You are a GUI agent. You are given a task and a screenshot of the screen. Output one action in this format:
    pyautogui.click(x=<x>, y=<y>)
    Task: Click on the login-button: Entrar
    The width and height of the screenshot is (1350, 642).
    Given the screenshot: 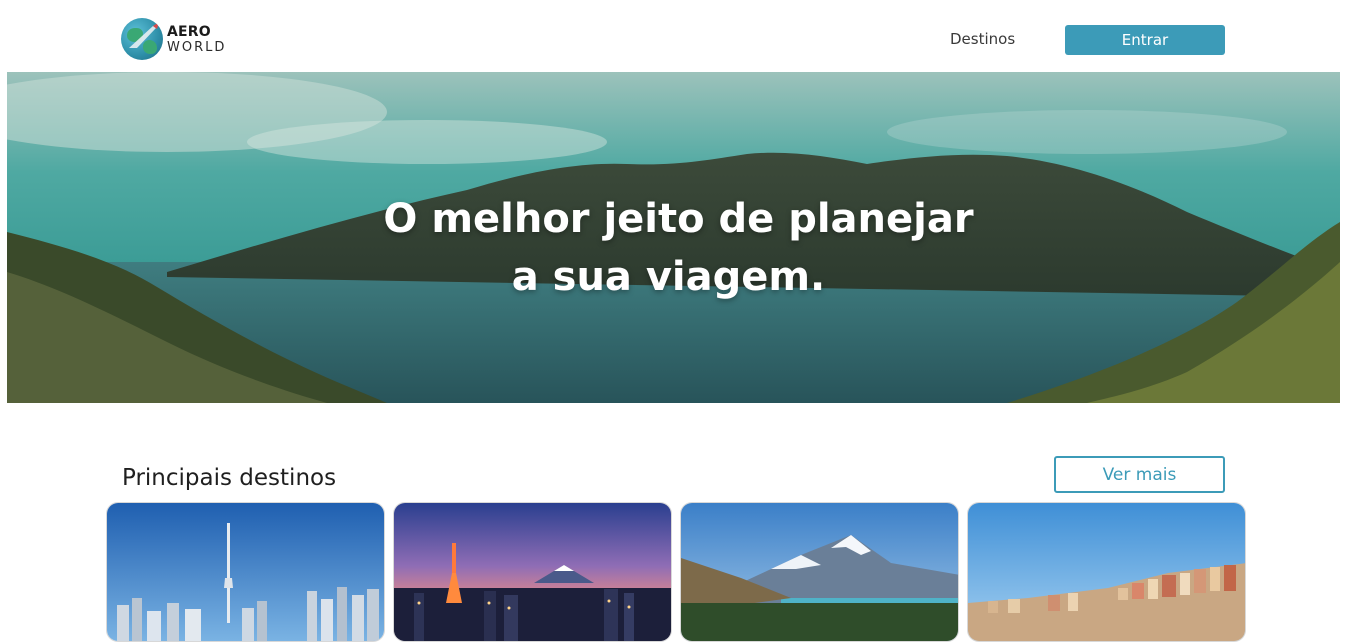 What is the action you would take?
    pyautogui.click(x=1145, y=40)
    